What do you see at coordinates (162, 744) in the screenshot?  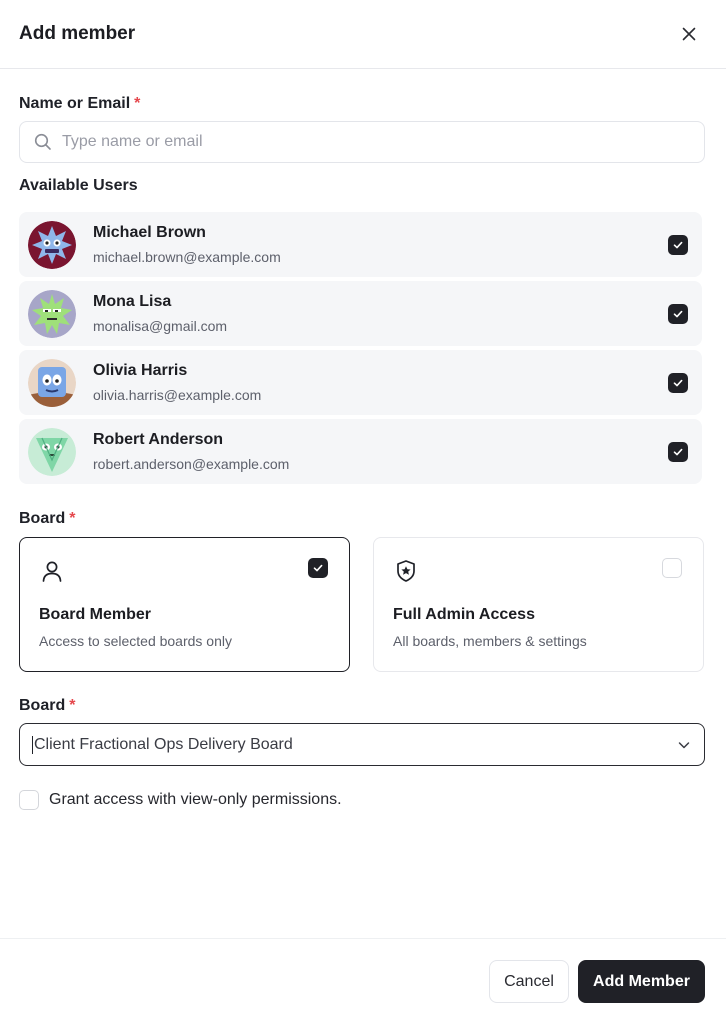 I see `board-select-value: Client Fractional Ops Delivery Board` at bounding box center [162, 744].